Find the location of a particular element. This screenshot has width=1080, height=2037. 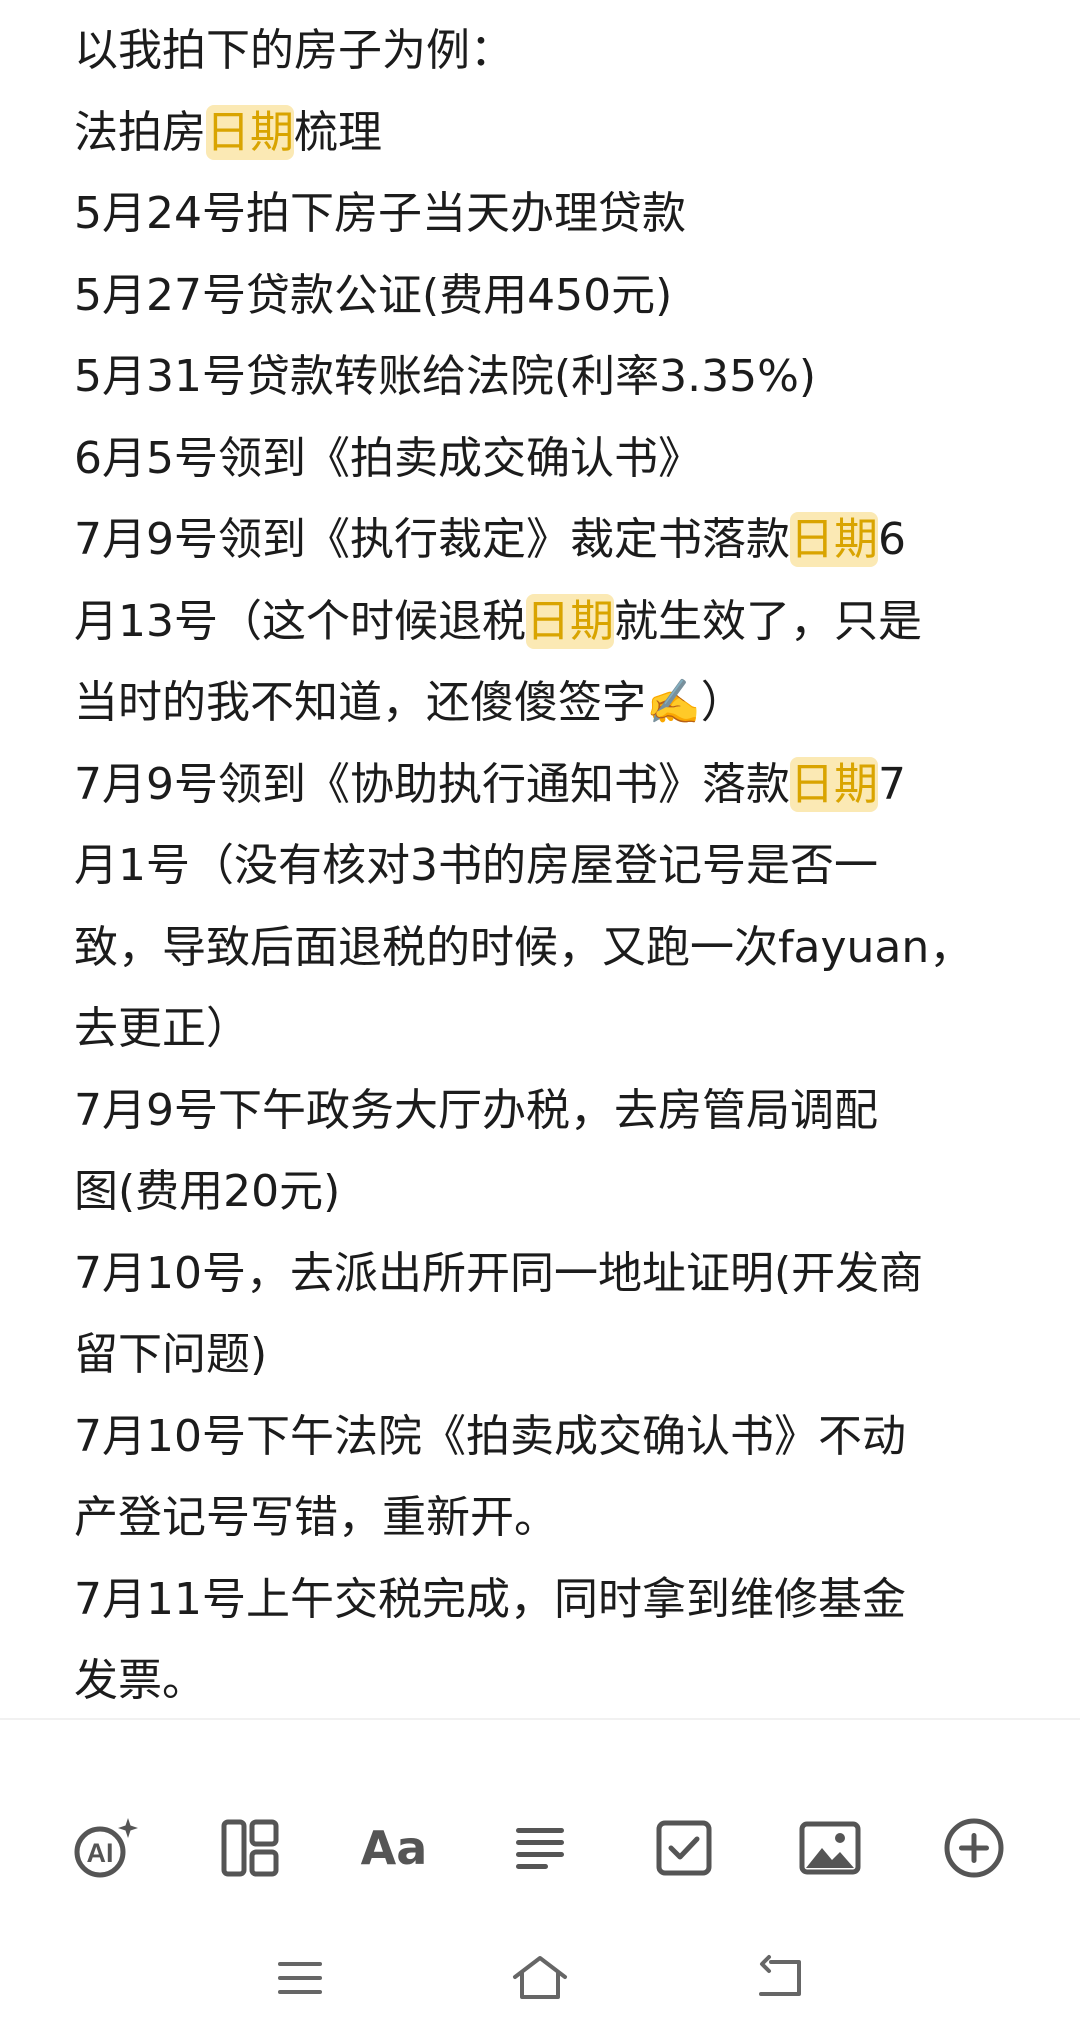

note-line: 7月9号下午政务大厅办税，去房管局调配 is located at coordinates (554, 1111).